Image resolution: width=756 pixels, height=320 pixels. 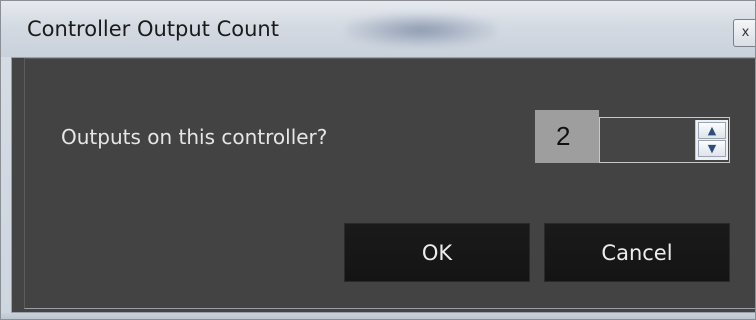 I want to click on chevron-up-icon: ▲, so click(x=712, y=130).